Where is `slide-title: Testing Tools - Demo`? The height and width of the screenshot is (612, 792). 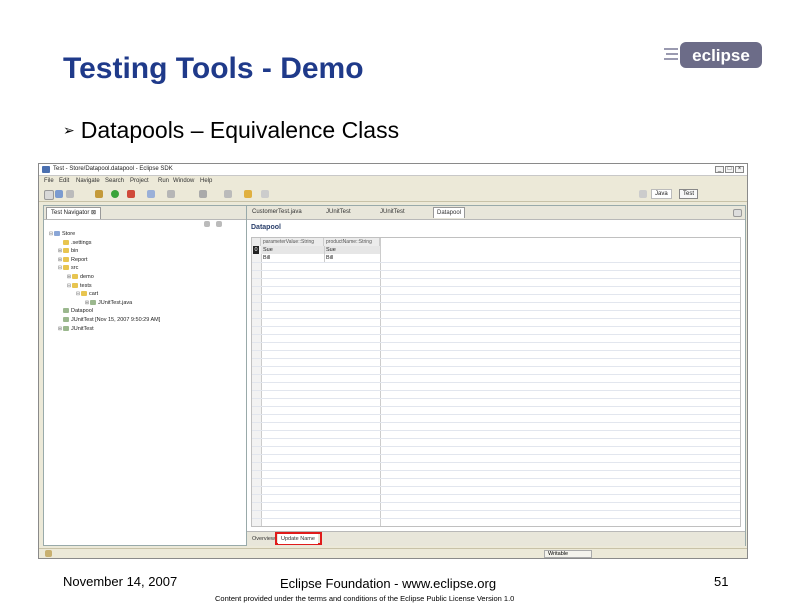 slide-title: Testing Tools - Demo is located at coordinates (213, 68).